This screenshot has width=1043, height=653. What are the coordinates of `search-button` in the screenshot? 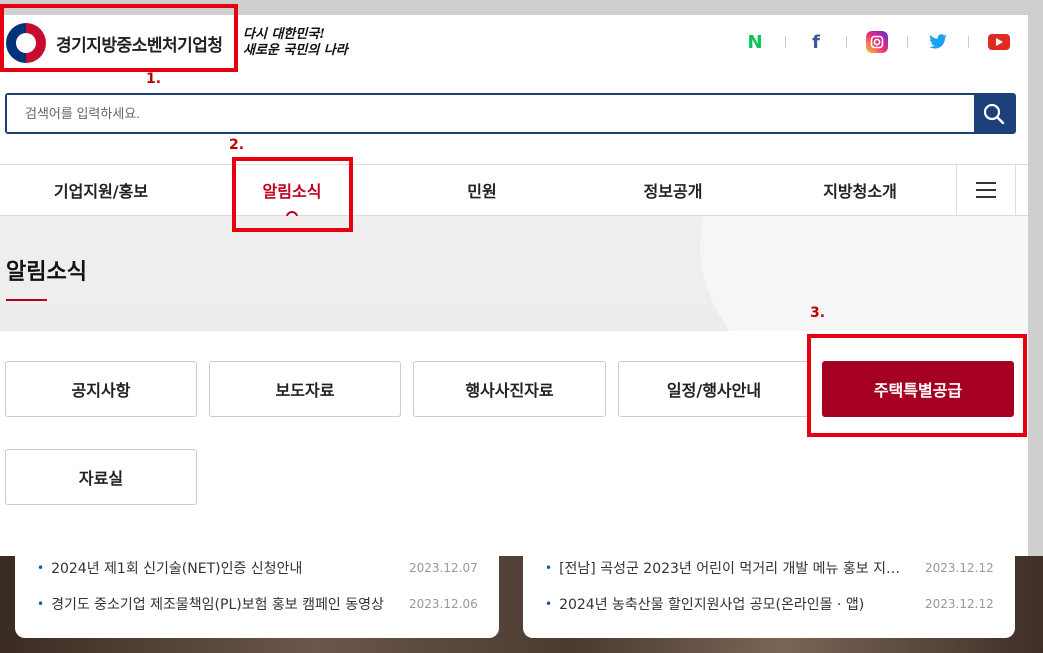 It's located at (994, 113).